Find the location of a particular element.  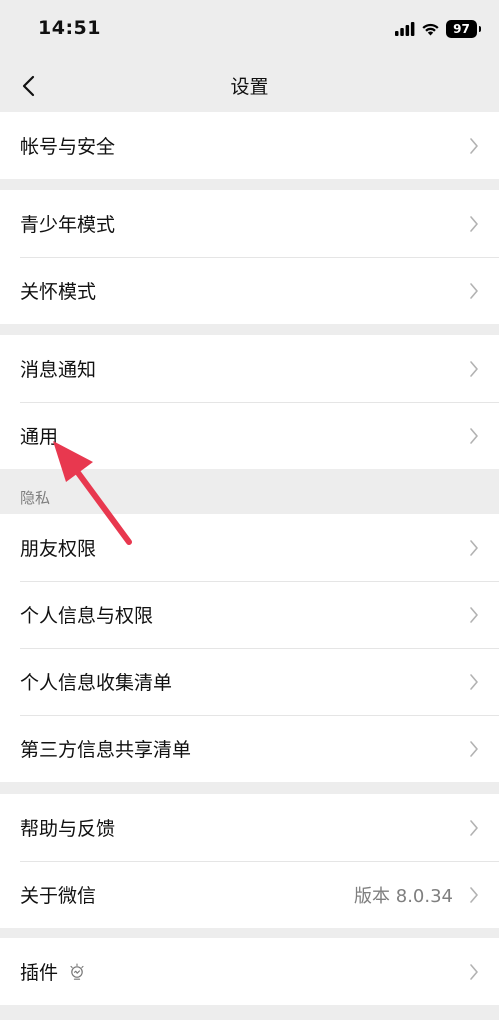

settings-group-notifications: 消息通知 通用 is located at coordinates (249, 402).